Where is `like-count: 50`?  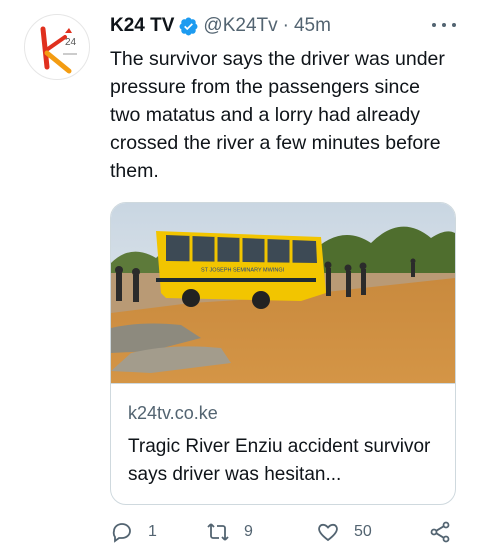 like-count: 50 is located at coordinates (363, 531).